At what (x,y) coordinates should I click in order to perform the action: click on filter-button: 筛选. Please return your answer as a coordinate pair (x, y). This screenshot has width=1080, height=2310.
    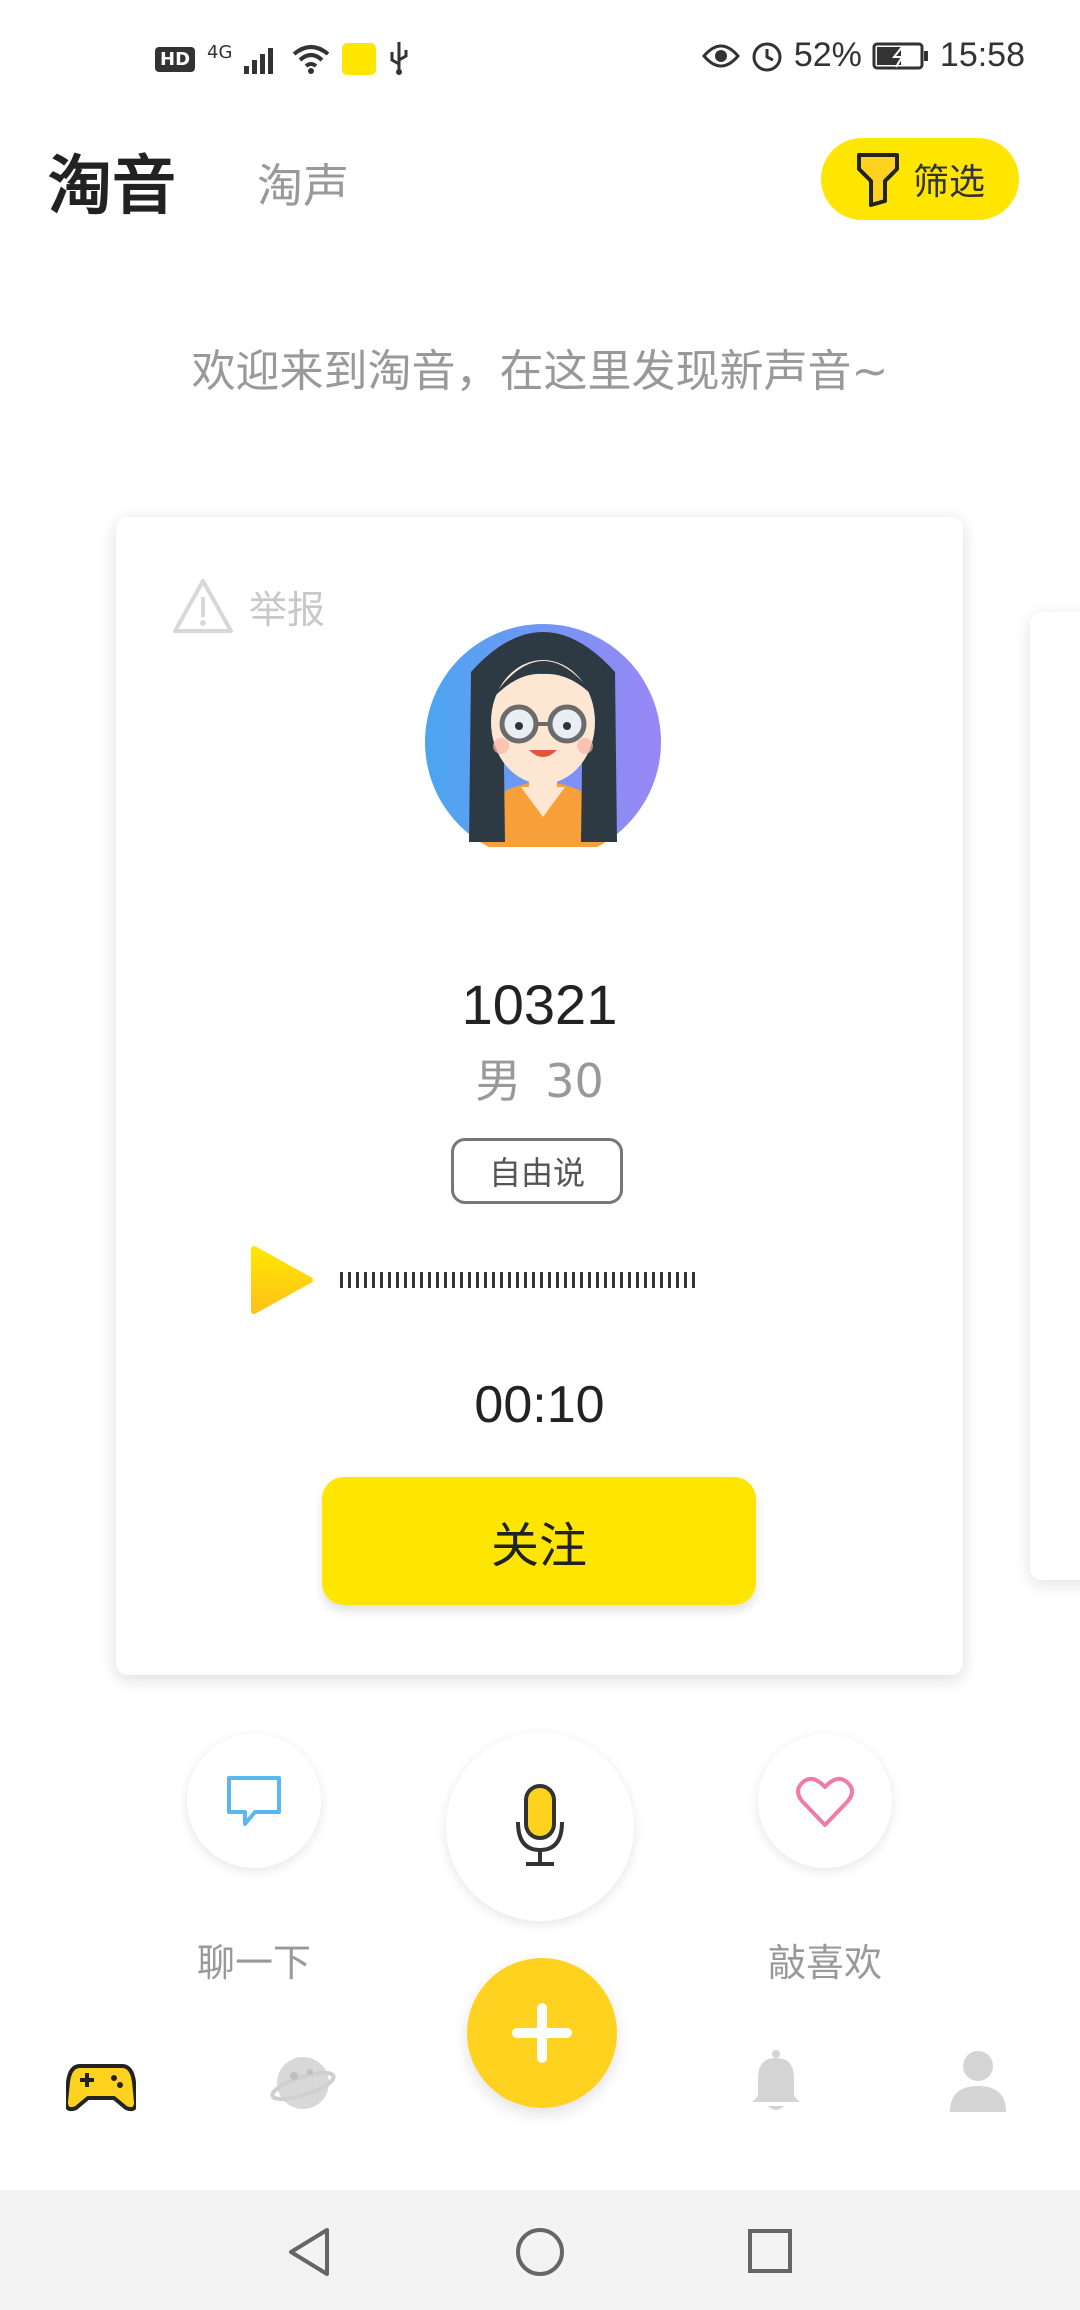
    Looking at the image, I should click on (920, 179).